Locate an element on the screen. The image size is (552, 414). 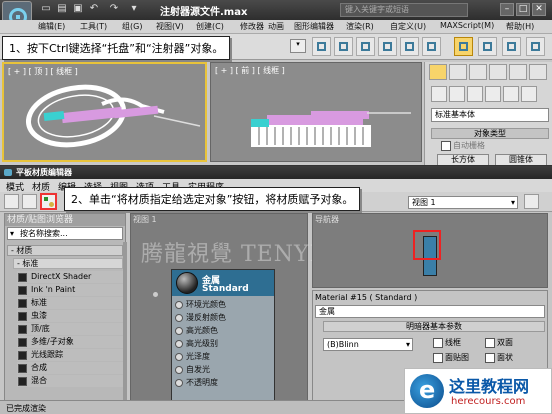
object-category-dropdown: 标准基本体 is located at coordinates (490, 115).